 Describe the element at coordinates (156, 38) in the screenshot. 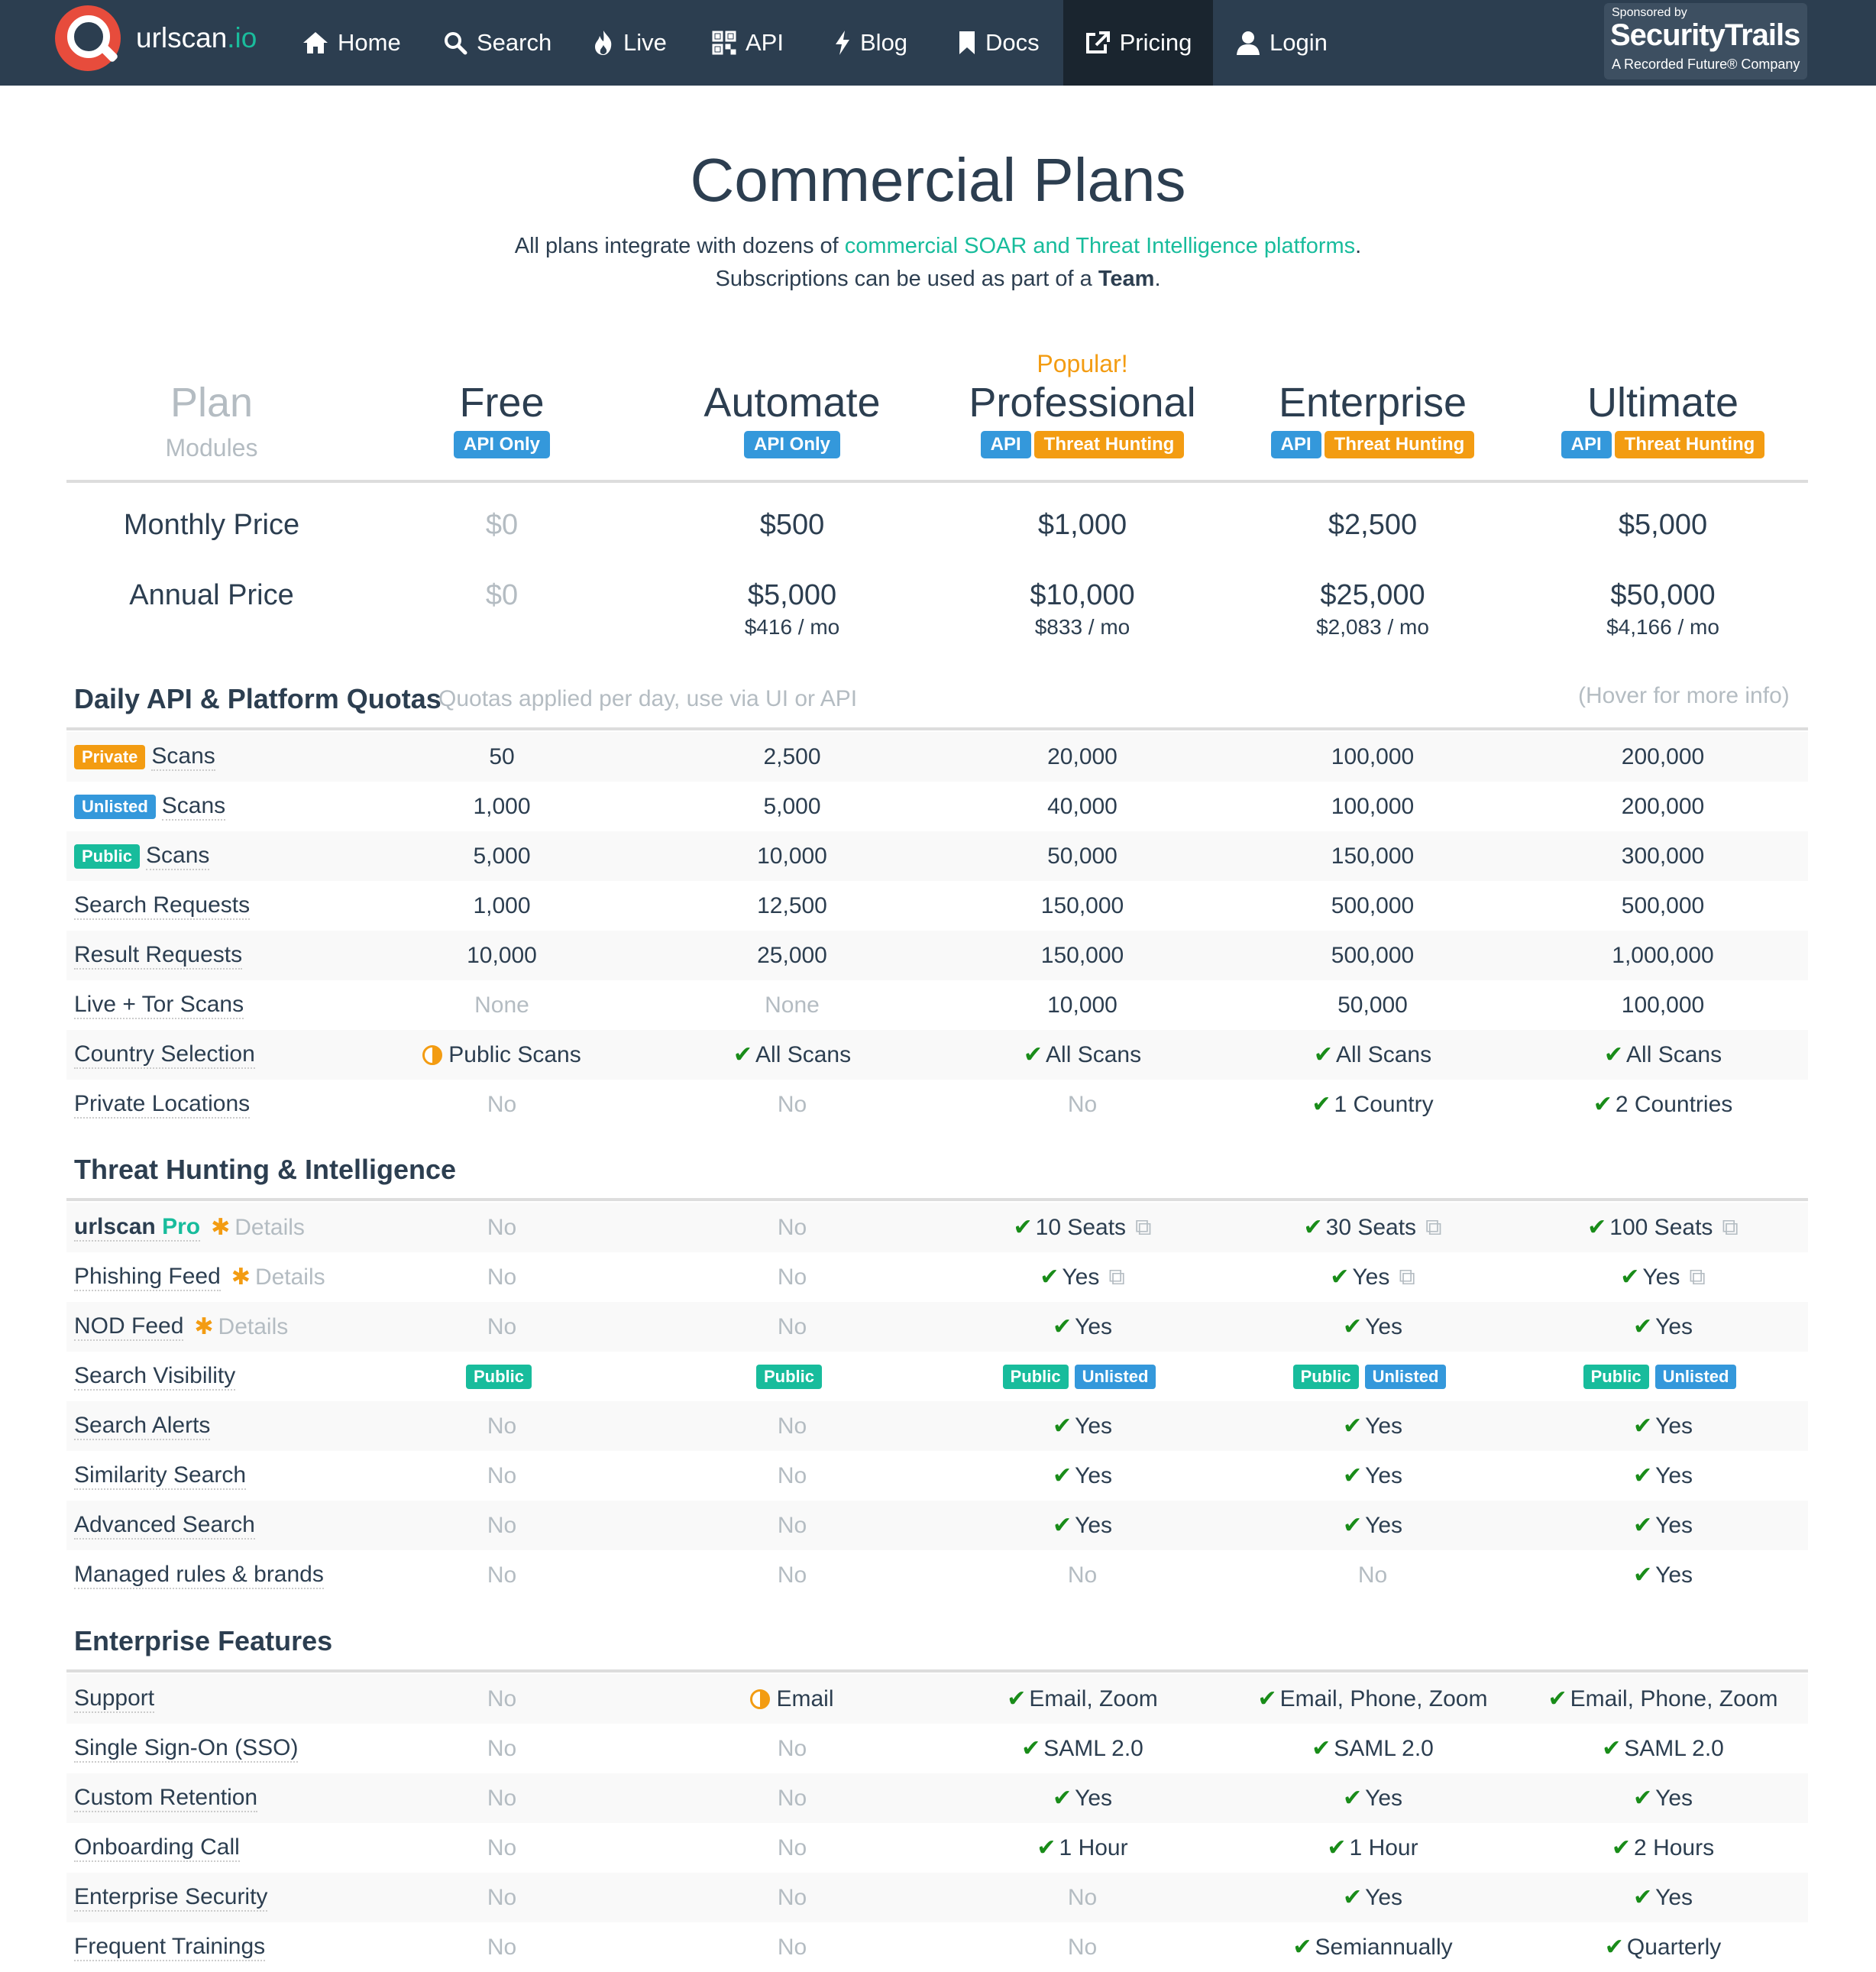

I see `logo: urlscan.io` at that location.